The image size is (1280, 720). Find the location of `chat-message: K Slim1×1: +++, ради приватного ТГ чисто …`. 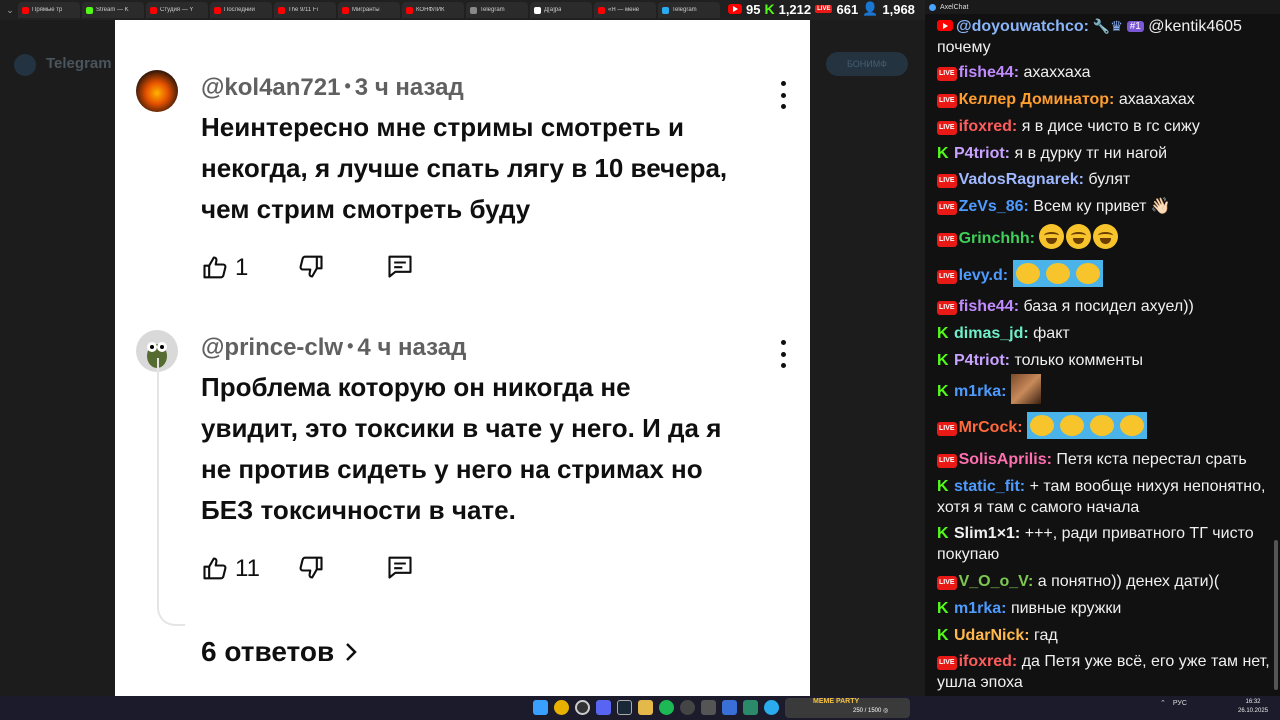

chat-message: K Slim1×1: +++, ради приватного ТГ чисто … is located at coordinates (1105, 544).